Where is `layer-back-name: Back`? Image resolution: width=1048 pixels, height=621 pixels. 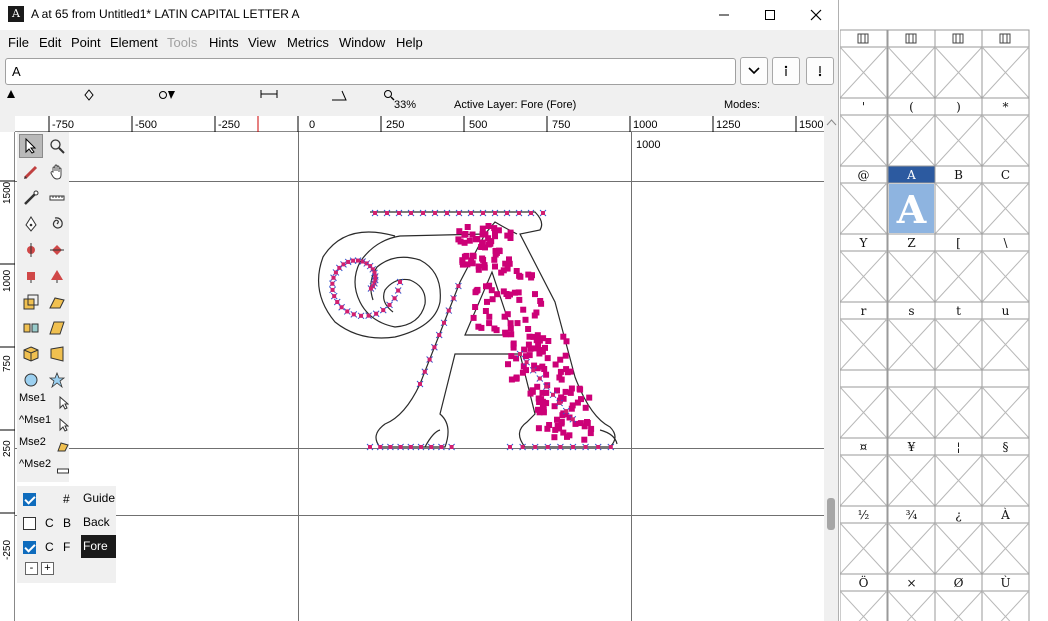
layer-back-name: Back is located at coordinates (98, 522).